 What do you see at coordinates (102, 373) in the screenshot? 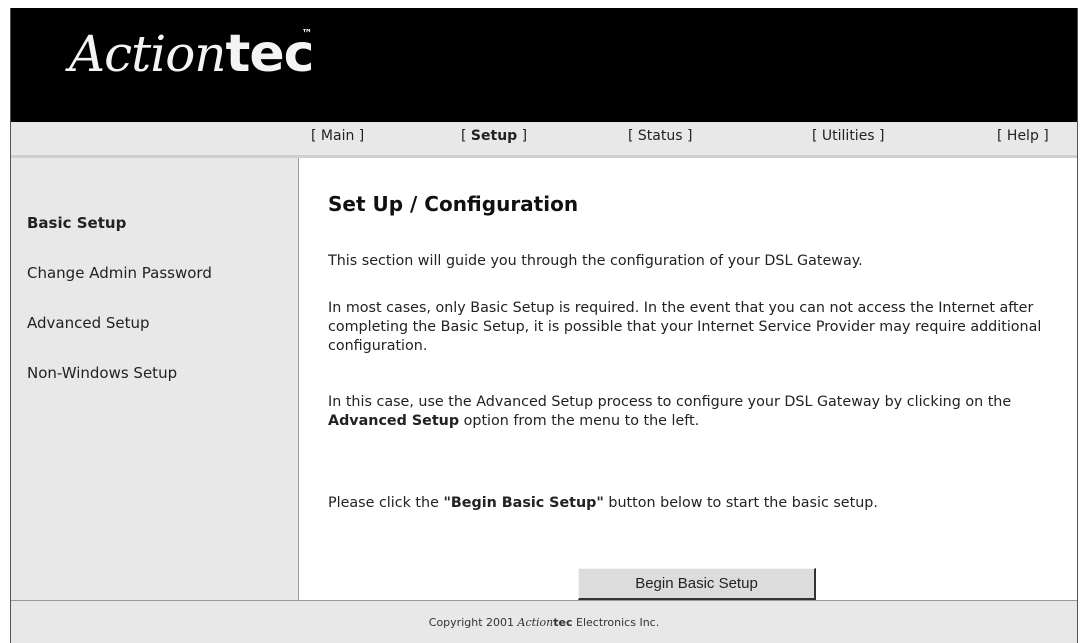
I see `sidebar-item-non-windows-setup: Non-Windows Setup` at bounding box center [102, 373].